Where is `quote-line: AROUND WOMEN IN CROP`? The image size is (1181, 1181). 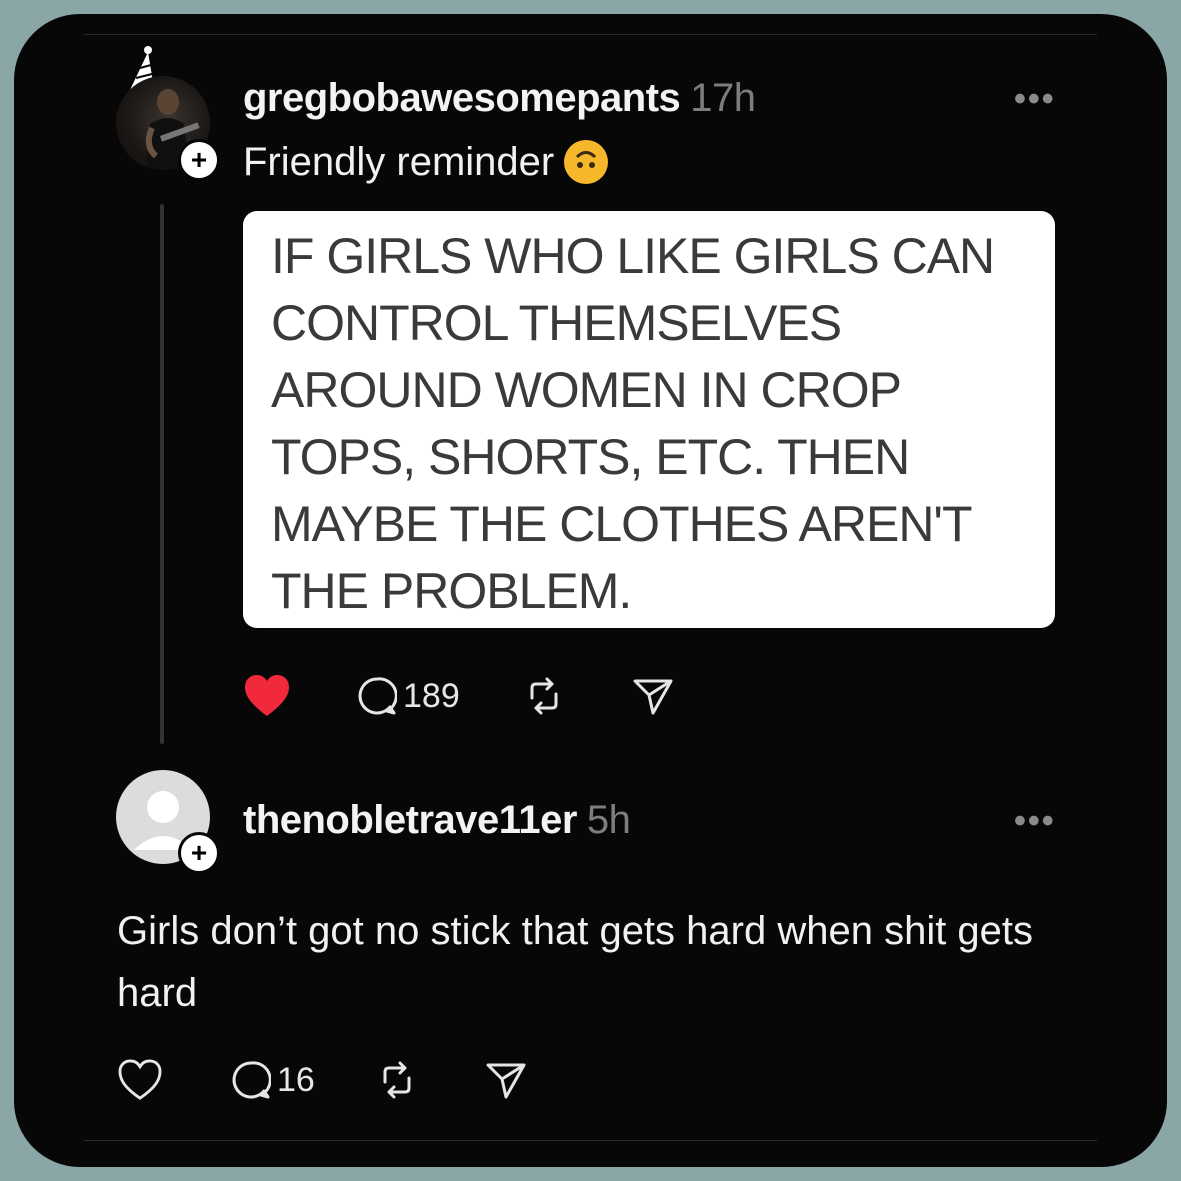
quote-line: AROUND WOMEN IN CROP is located at coordinates (586, 390).